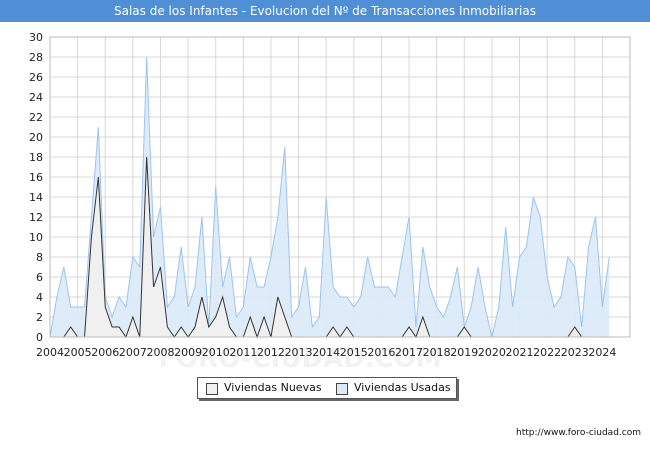 This screenshot has width=650, height=450. I want to click on y-tick-label: 14, so click(36, 197).